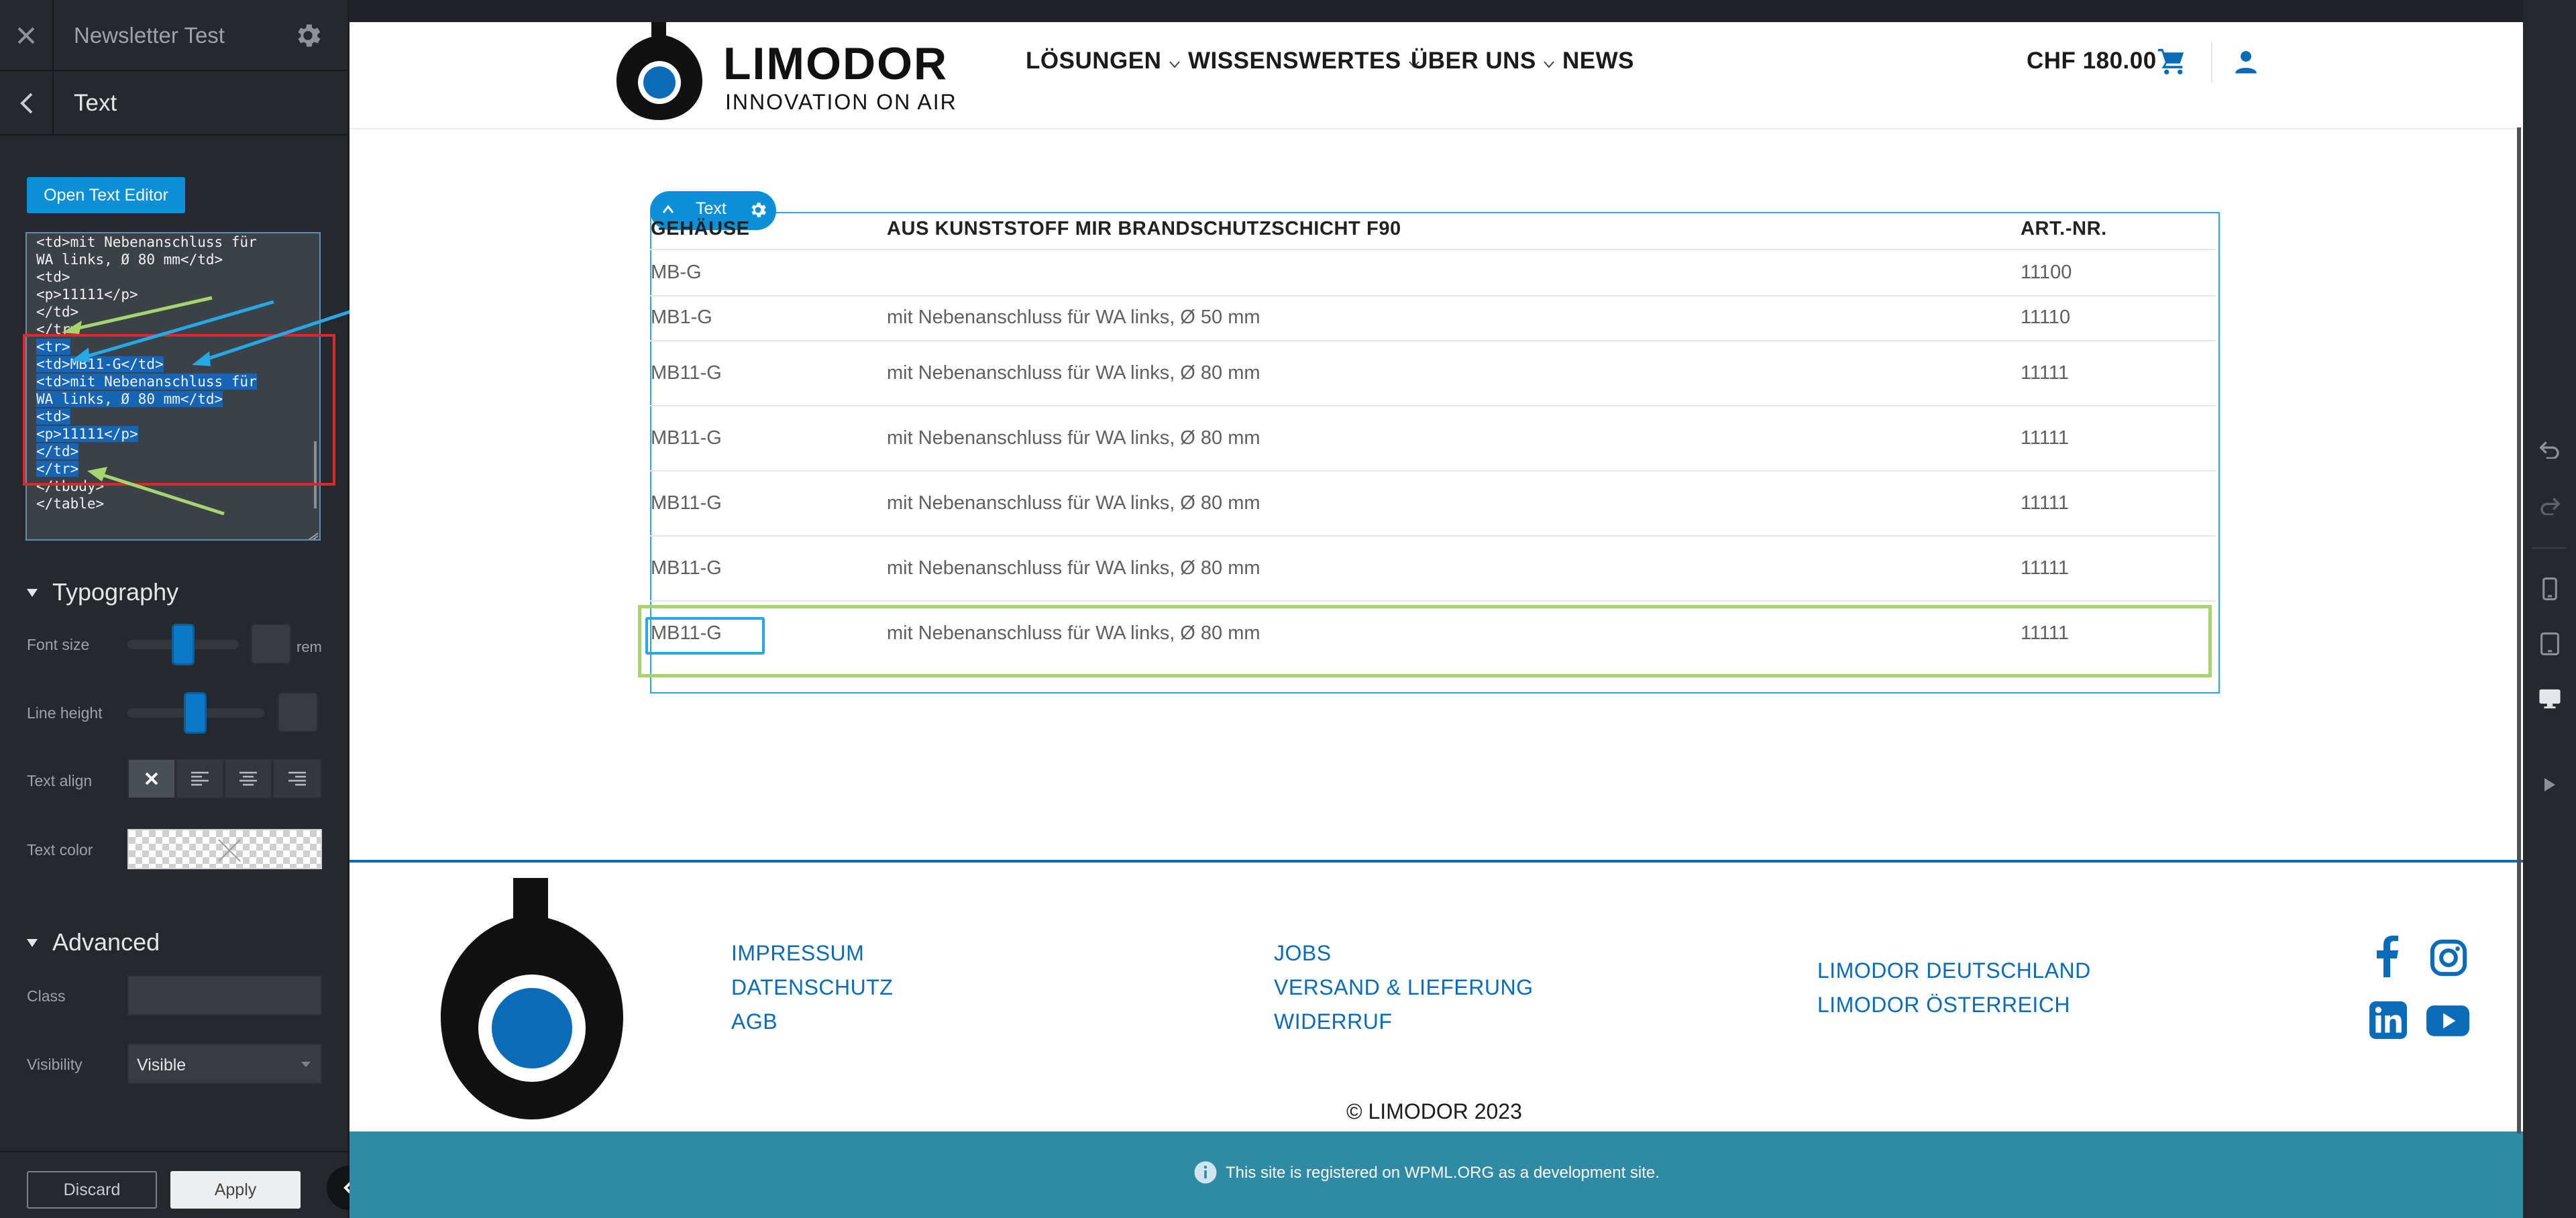 This screenshot has width=2576, height=1218. I want to click on typography-heading: Typography, so click(115, 592).